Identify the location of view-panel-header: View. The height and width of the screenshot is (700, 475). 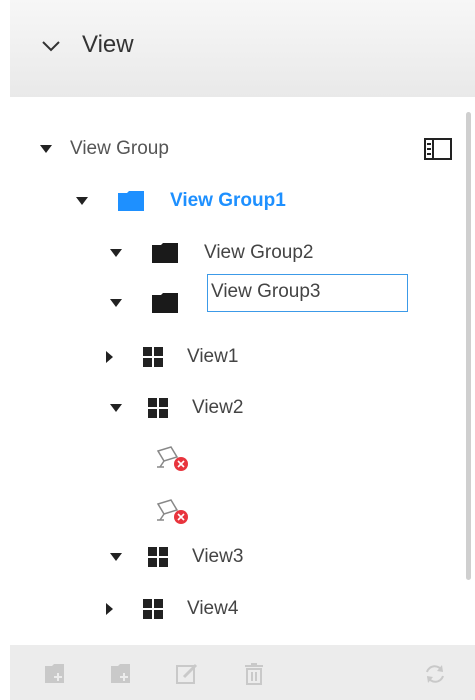
(242, 48).